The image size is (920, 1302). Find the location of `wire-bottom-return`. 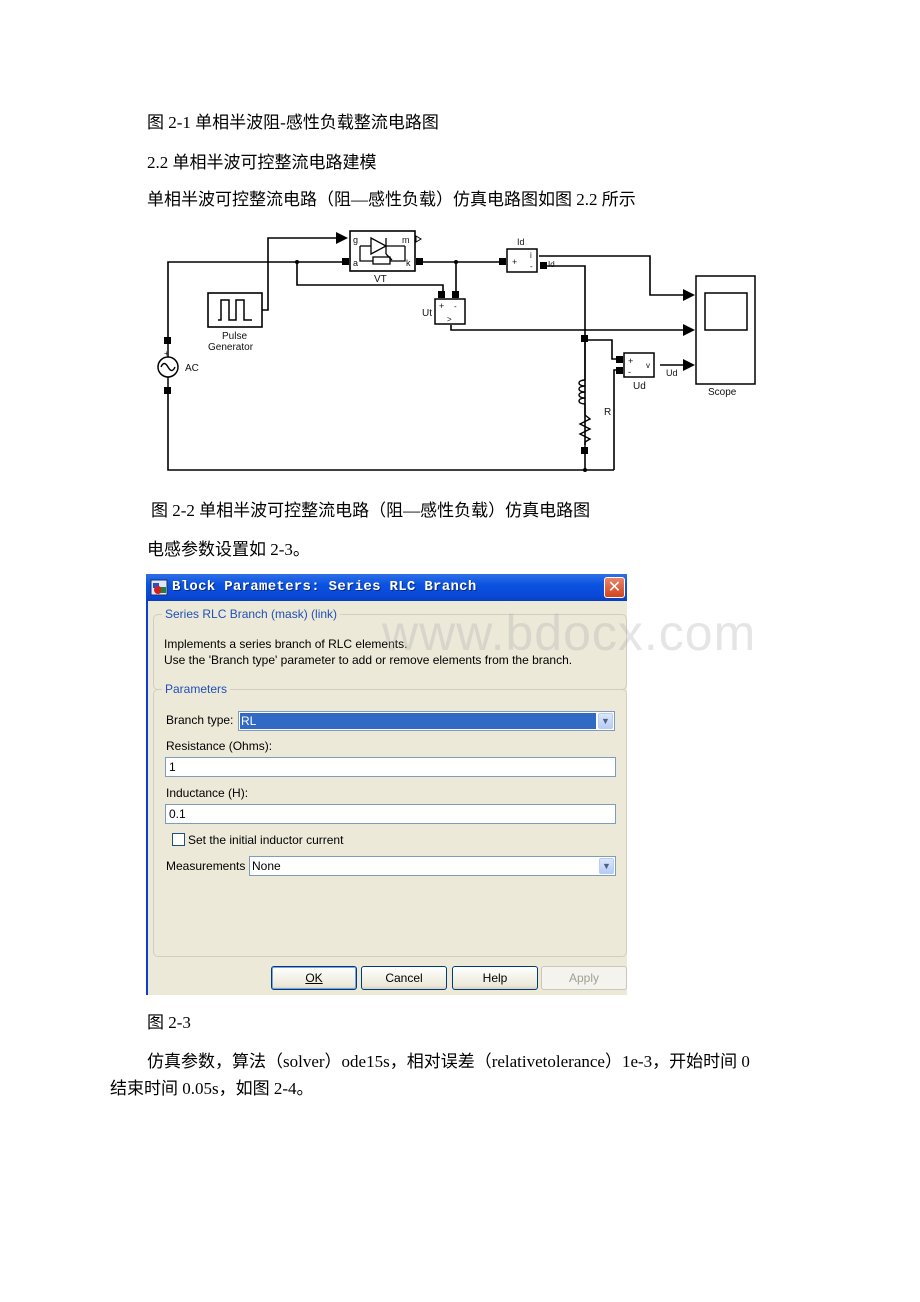

wire-bottom-return is located at coordinates (390, 429).